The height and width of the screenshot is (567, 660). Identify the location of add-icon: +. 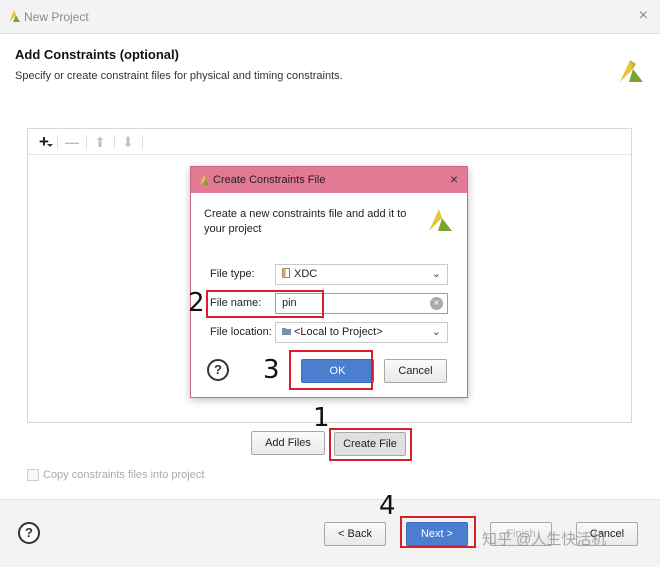
(44, 142).